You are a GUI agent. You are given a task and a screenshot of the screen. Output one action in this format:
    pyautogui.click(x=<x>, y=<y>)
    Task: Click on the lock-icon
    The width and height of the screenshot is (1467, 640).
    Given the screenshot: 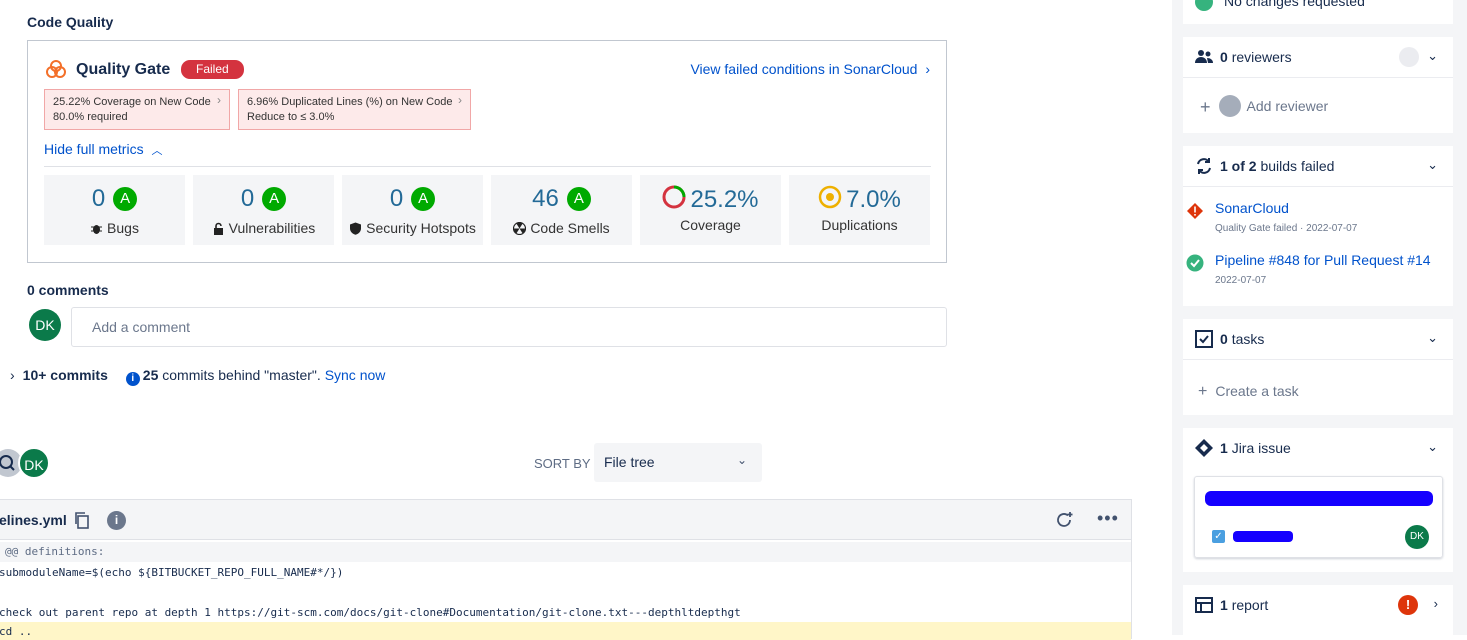 What is the action you would take?
    pyautogui.click(x=218, y=228)
    